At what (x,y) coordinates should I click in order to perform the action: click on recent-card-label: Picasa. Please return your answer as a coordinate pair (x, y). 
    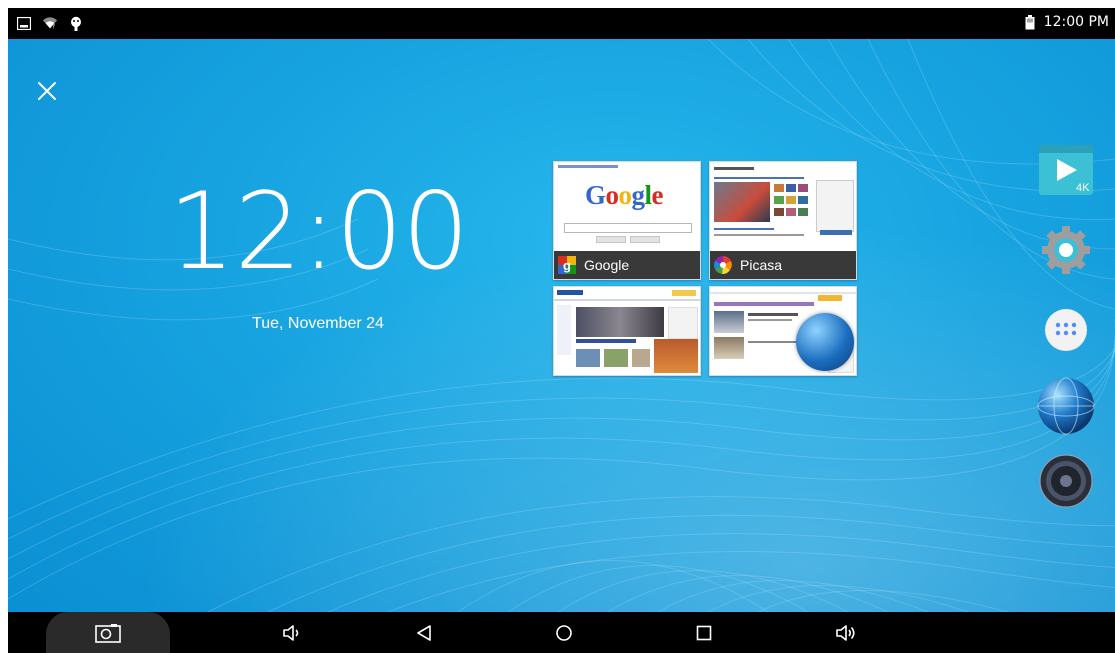
    Looking at the image, I should click on (783, 265).